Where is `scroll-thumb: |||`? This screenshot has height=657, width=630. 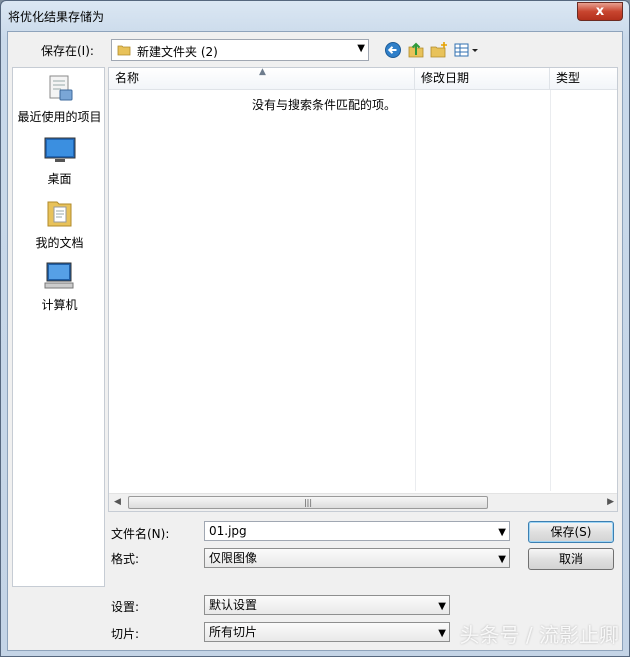
scroll-thumb: ||| is located at coordinates (308, 502).